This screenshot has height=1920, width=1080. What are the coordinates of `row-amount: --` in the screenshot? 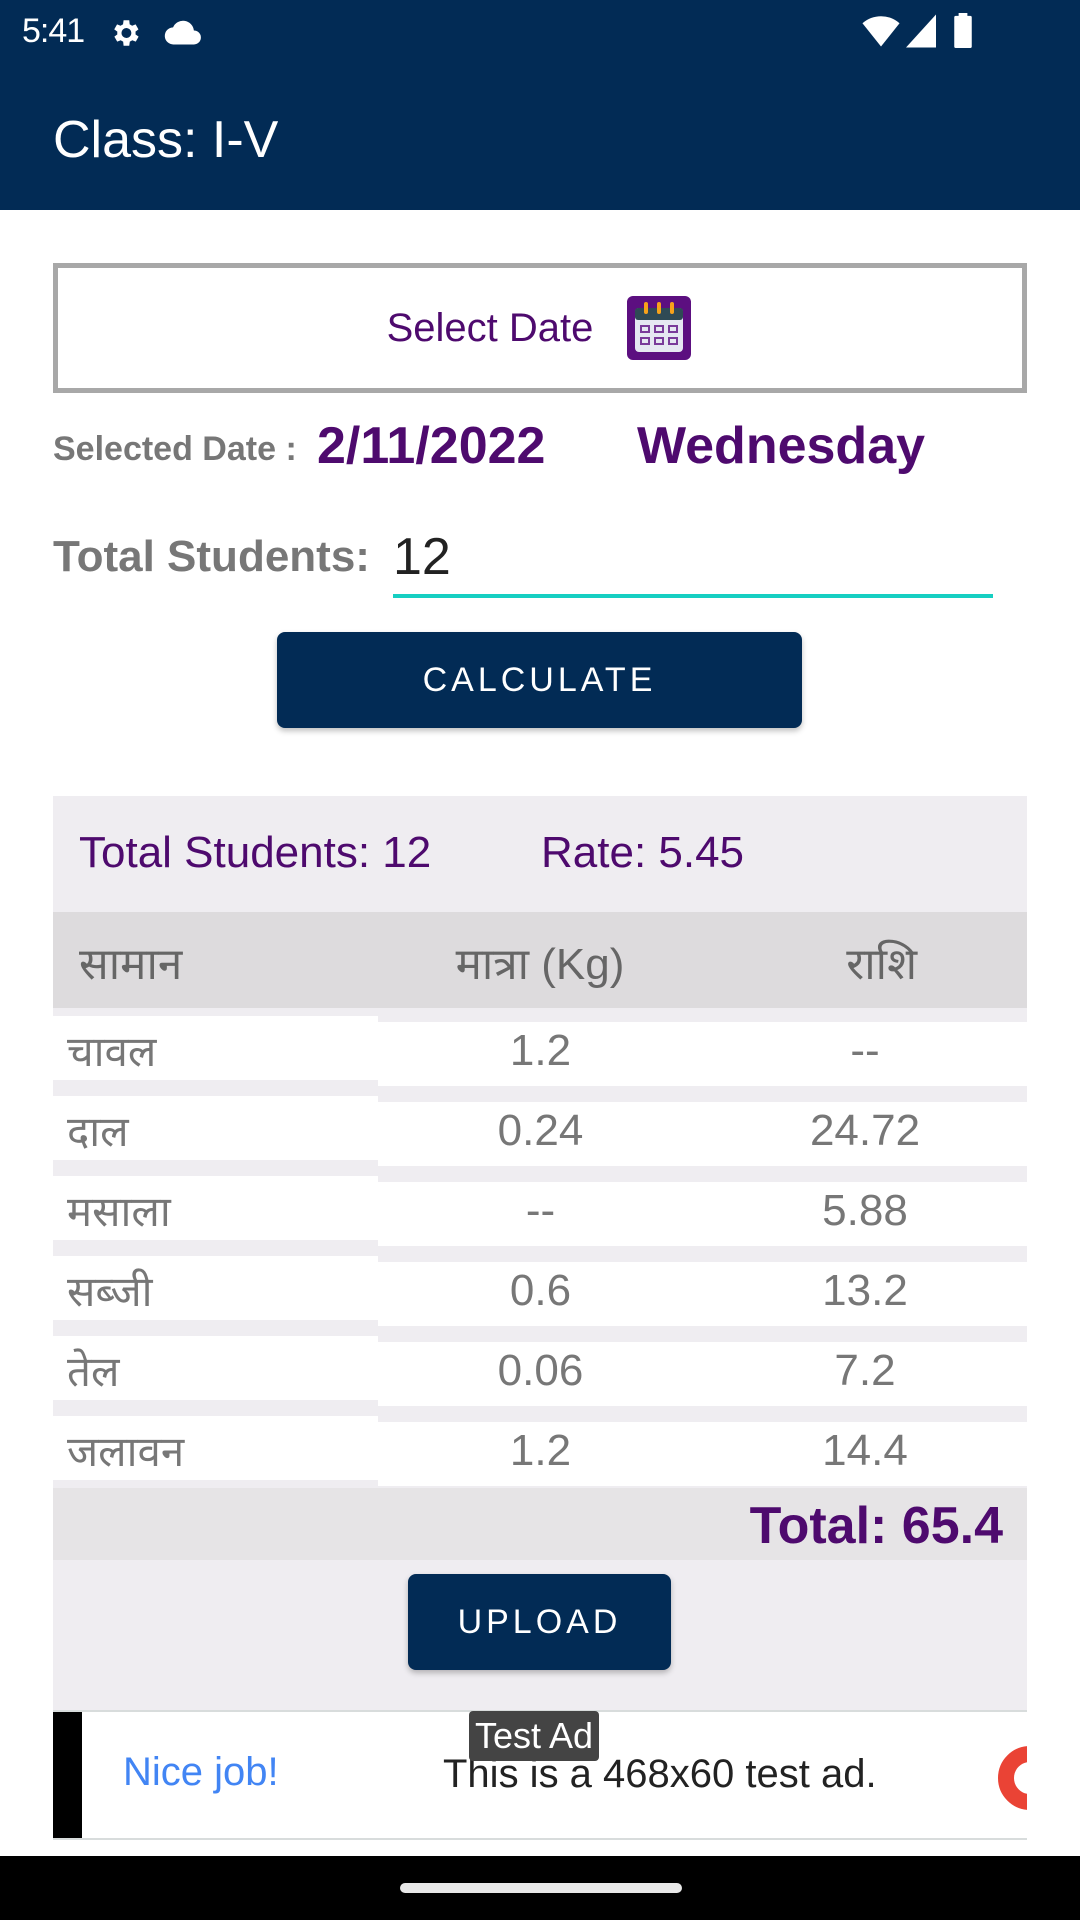 It's located at (865, 1050).